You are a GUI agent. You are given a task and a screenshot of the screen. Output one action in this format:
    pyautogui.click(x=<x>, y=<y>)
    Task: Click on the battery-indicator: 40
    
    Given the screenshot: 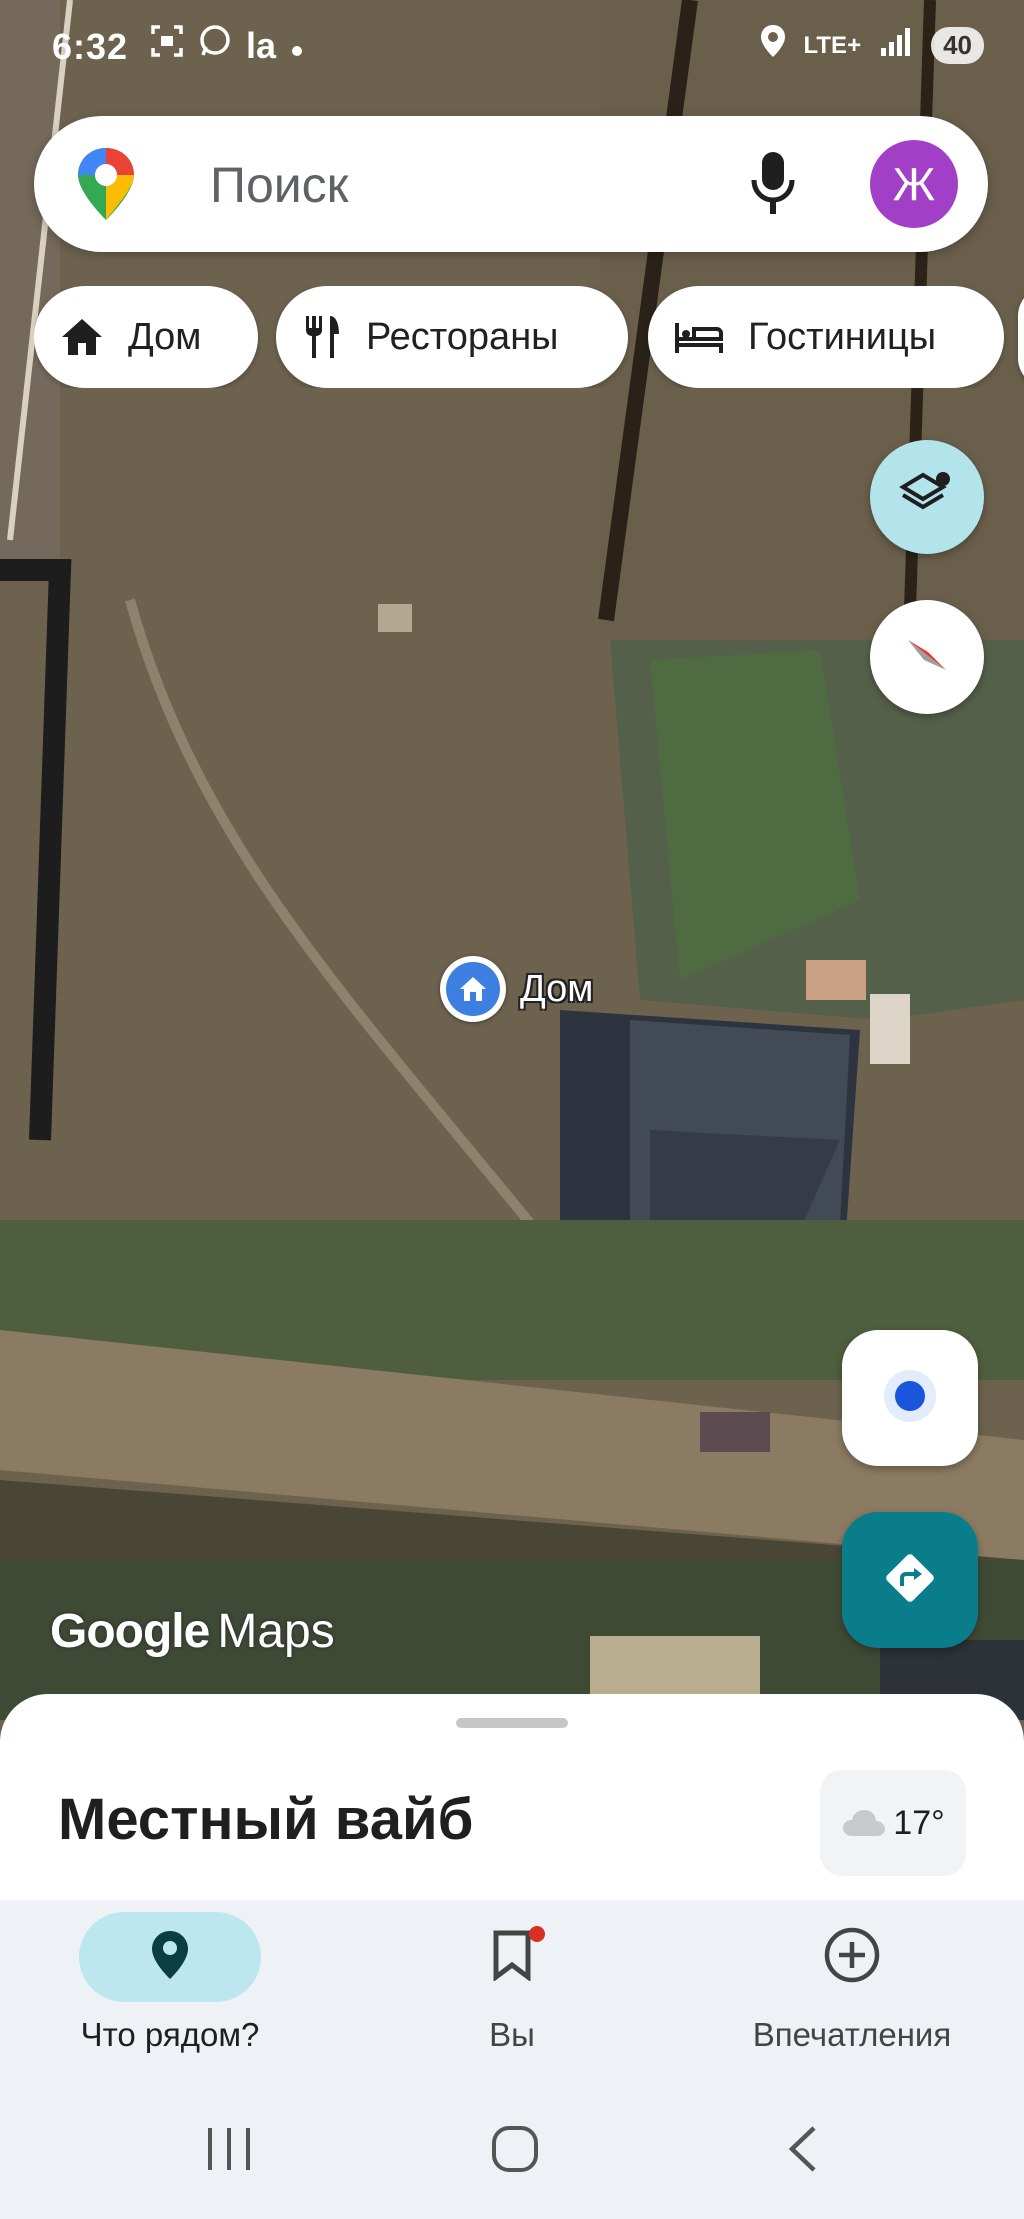 What is the action you would take?
    pyautogui.click(x=957, y=45)
    